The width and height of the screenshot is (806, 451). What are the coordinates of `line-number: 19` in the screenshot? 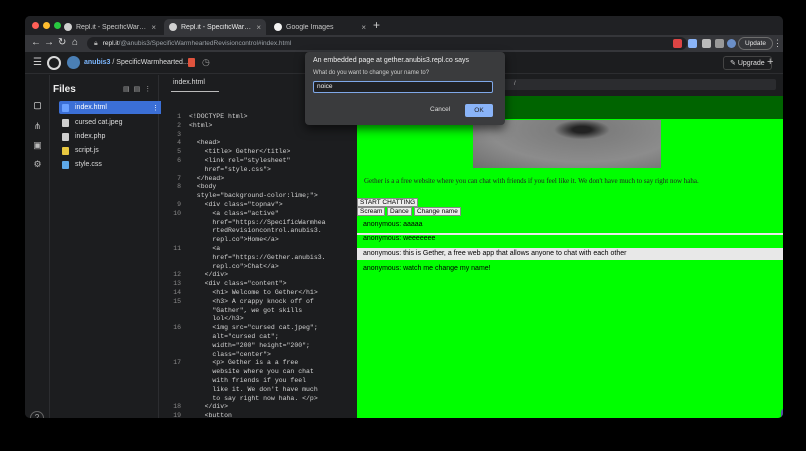 It's located at (177, 415).